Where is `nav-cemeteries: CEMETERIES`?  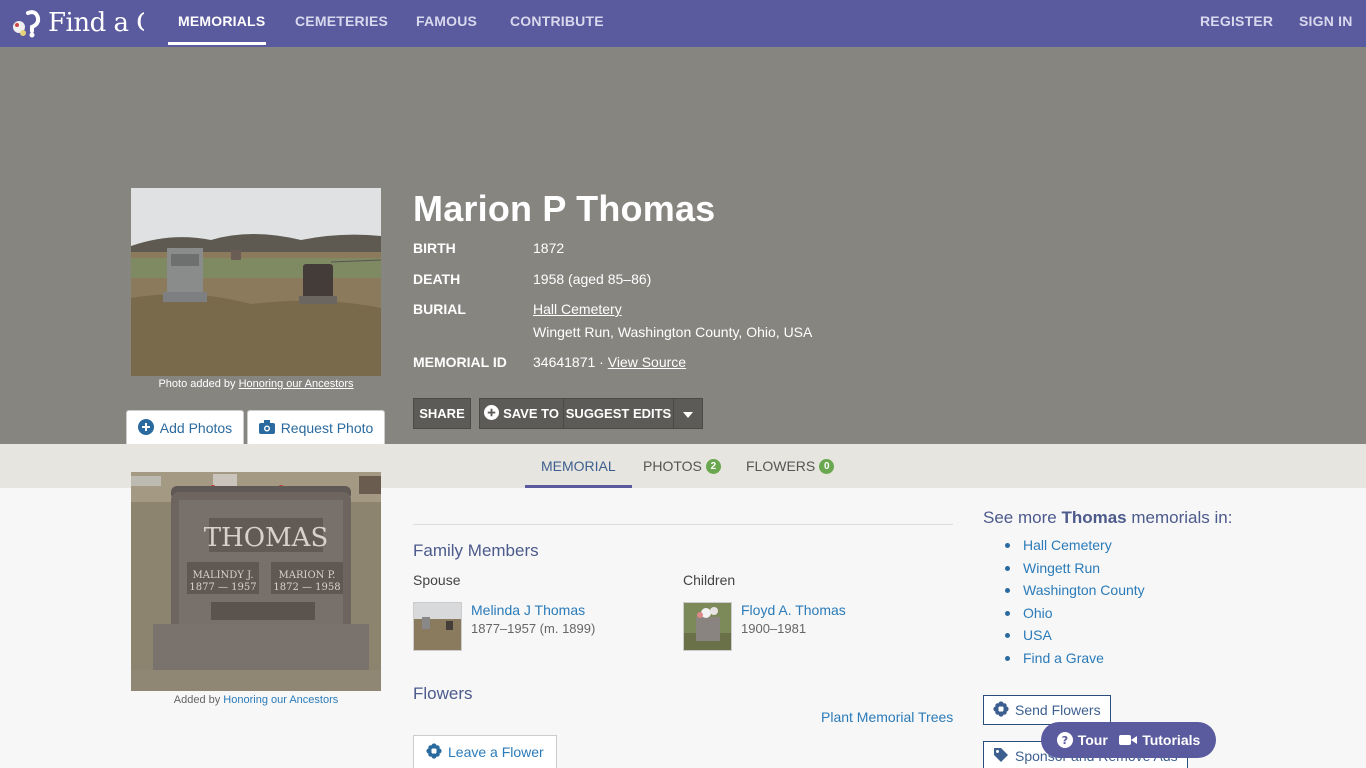
nav-cemeteries: CEMETERIES is located at coordinates (341, 23).